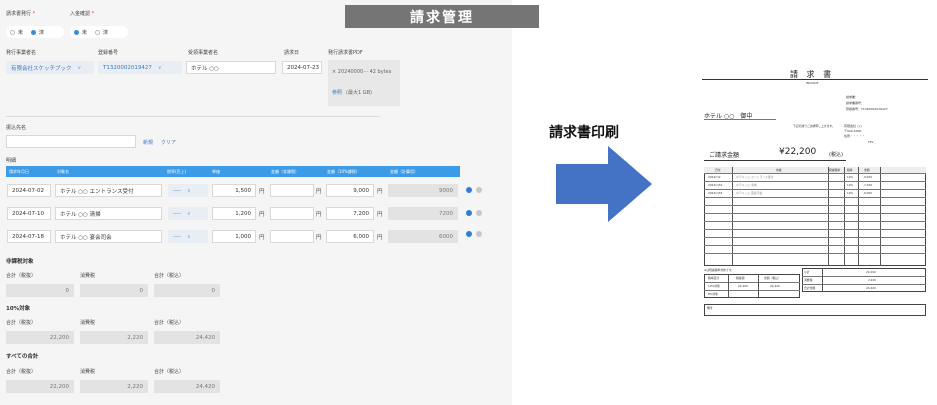 The image size is (937, 405). What do you see at coordinates (302, 67) in the screenshot?
I see `issue-date-input: 2024-07-23` at bounding box center [302, 67].